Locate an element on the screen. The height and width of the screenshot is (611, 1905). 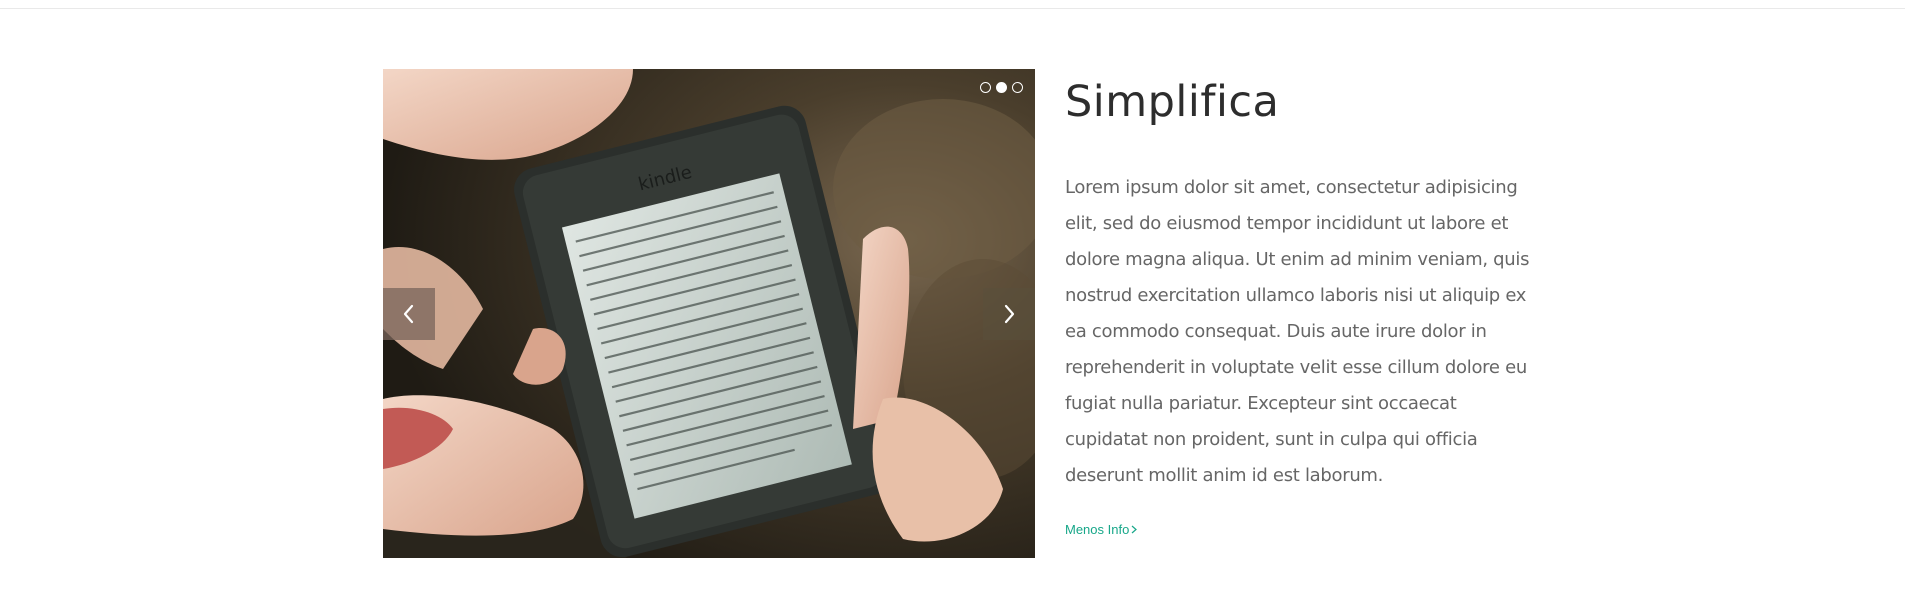
slider-prev-button is located at coordinates (409, 314).